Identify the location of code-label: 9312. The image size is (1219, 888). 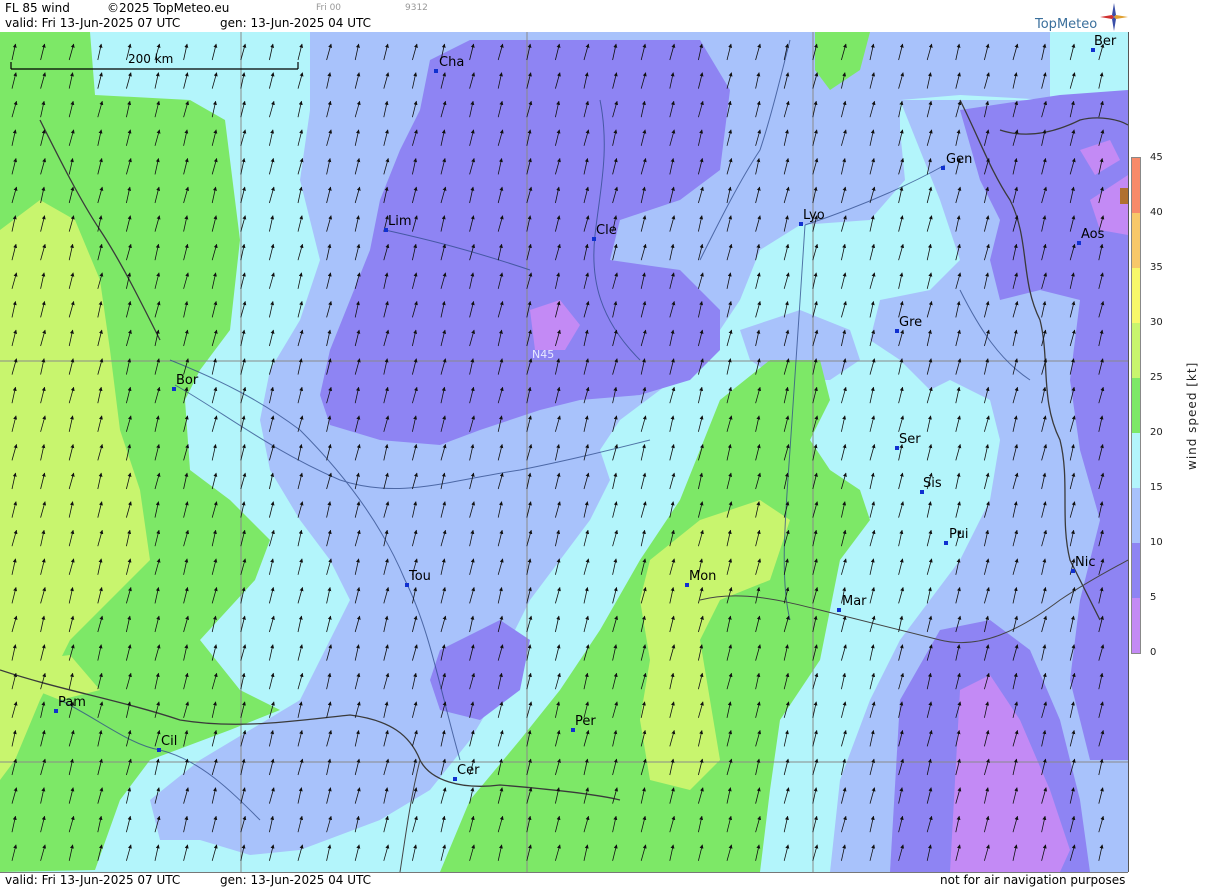
(416, 8).